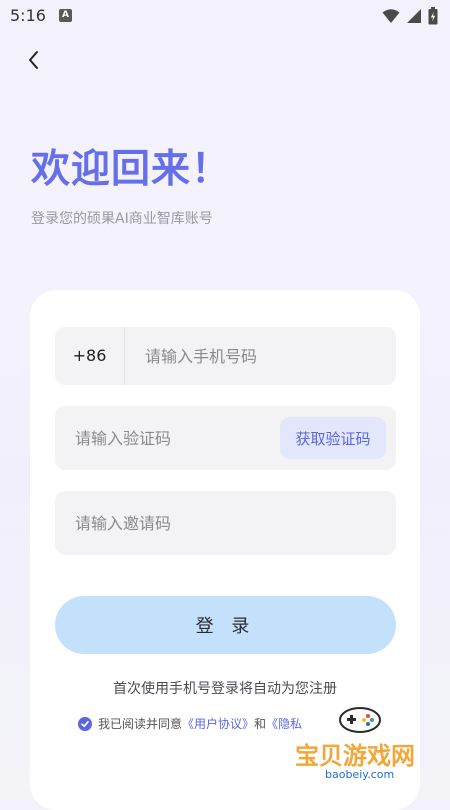 The height and width of the screenshot is (810, 450). What do you see at coordinates (260, 724) in the screenshot?
I see `agreement-and: 和` at bounding box center [260, 724].